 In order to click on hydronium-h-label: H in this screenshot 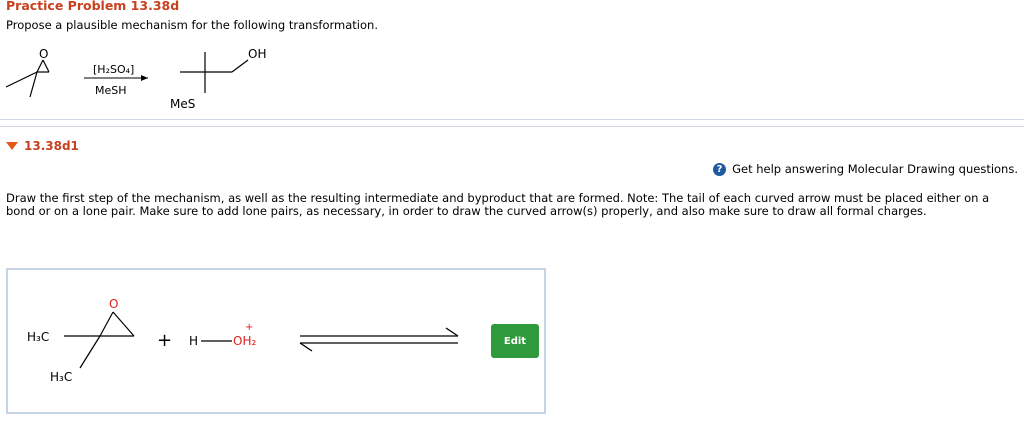, I will do `click(193, 341)`.